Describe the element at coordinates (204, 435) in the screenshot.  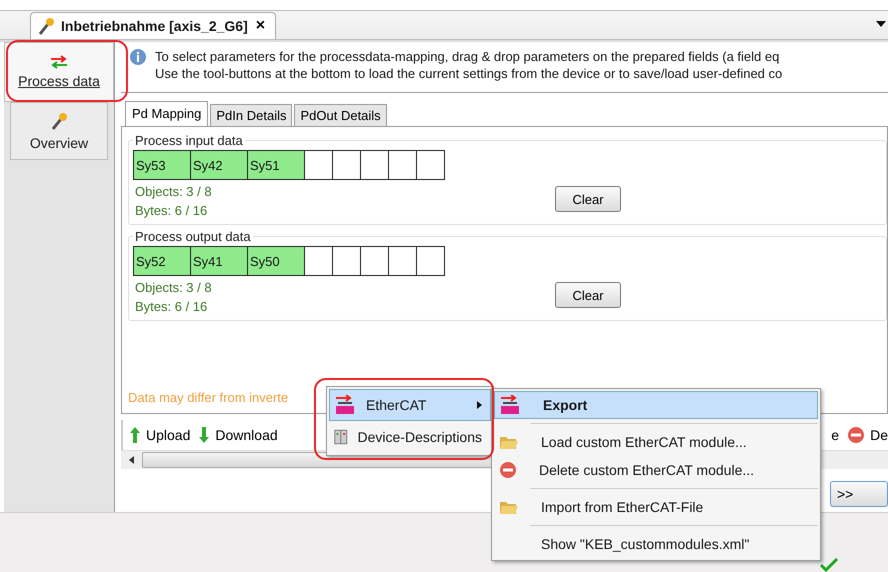
I see `down-arrow-icon` at that location.